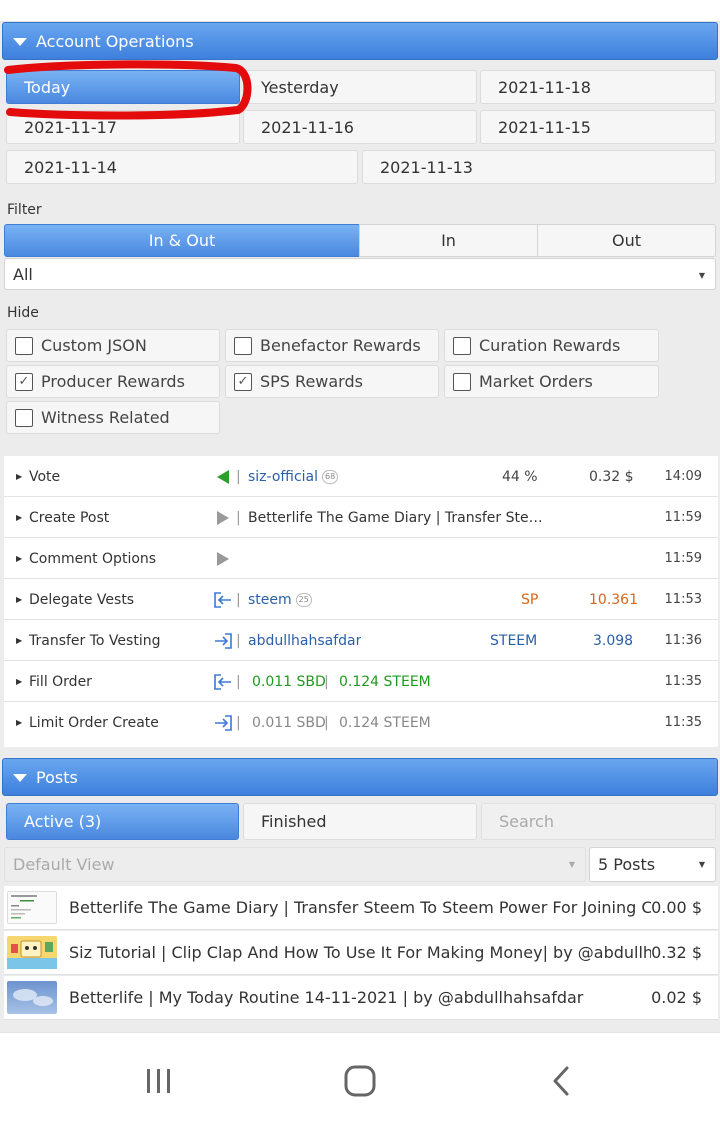 The width and height of the screenshot is (720, 1123). What do you see at coordinates (627, 864) in the screenshot?
I see `select-value: 5 Posts` at bounding box center [627, 864].